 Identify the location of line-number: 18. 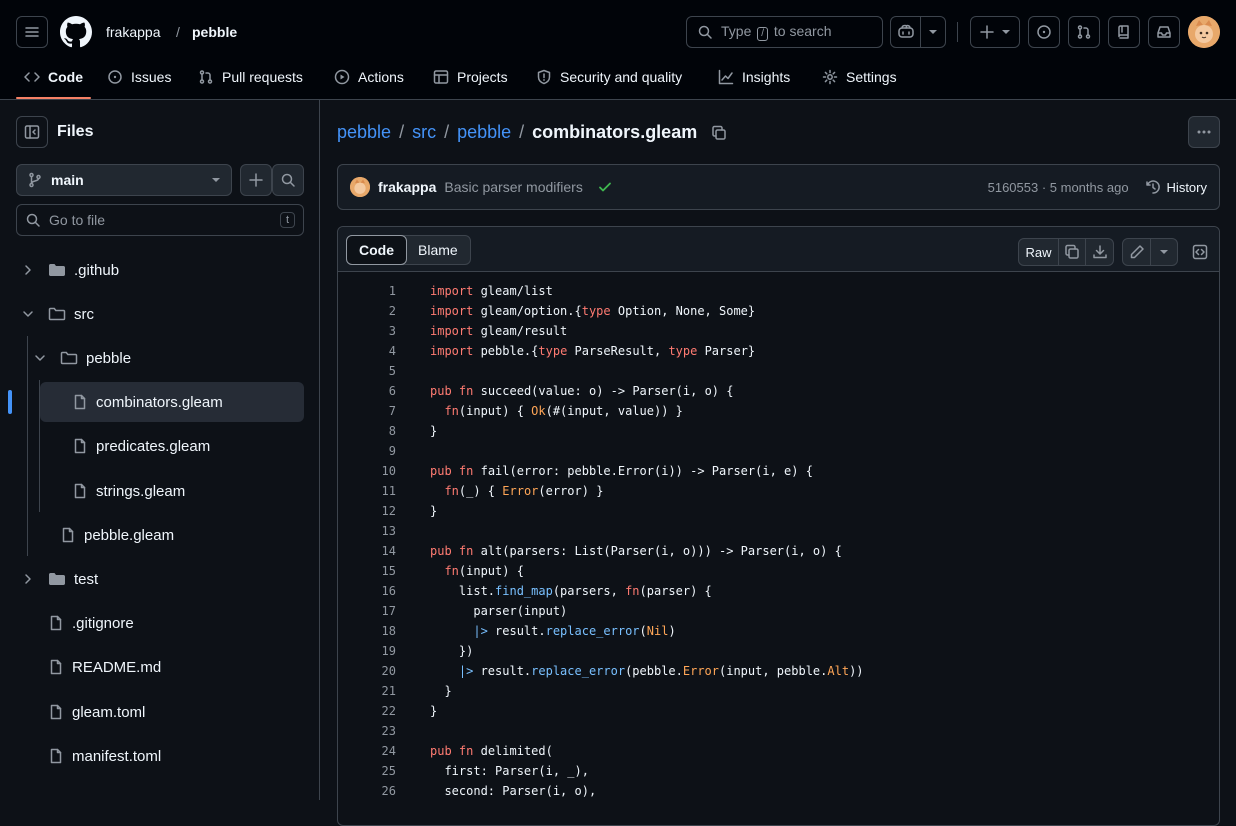
(367, 631).